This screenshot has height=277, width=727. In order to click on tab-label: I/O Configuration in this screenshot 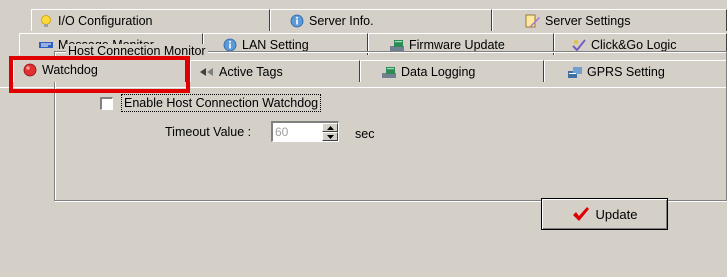, I will do `click(105, 20)`.